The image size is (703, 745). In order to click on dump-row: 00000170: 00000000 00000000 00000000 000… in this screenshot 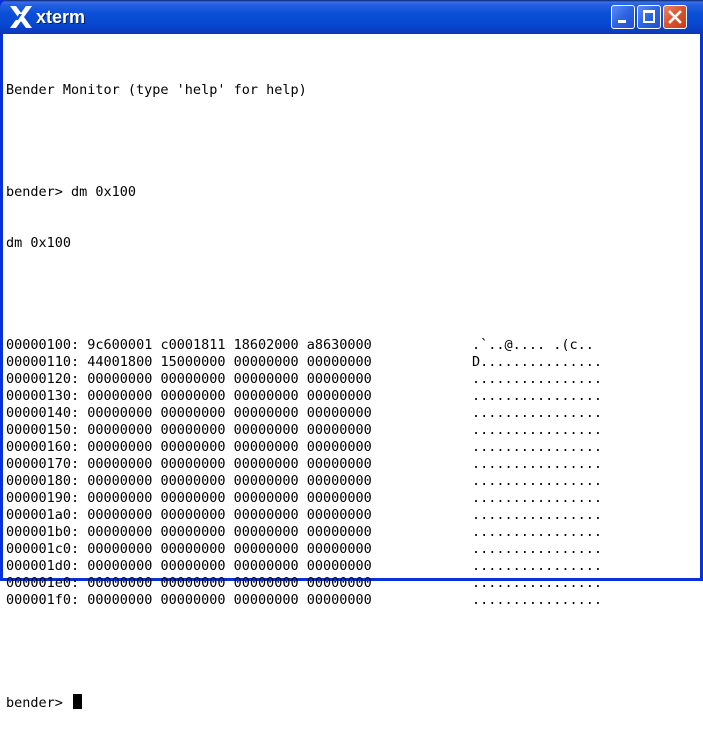, I will do `click(304, 464)`.